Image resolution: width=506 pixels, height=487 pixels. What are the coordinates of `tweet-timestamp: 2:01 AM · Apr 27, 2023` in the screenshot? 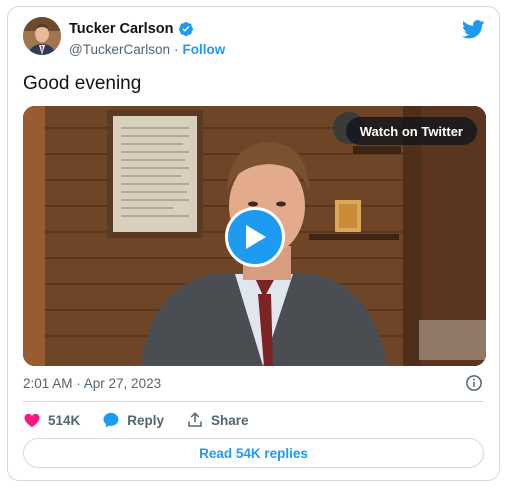 It's located at (92, 383).